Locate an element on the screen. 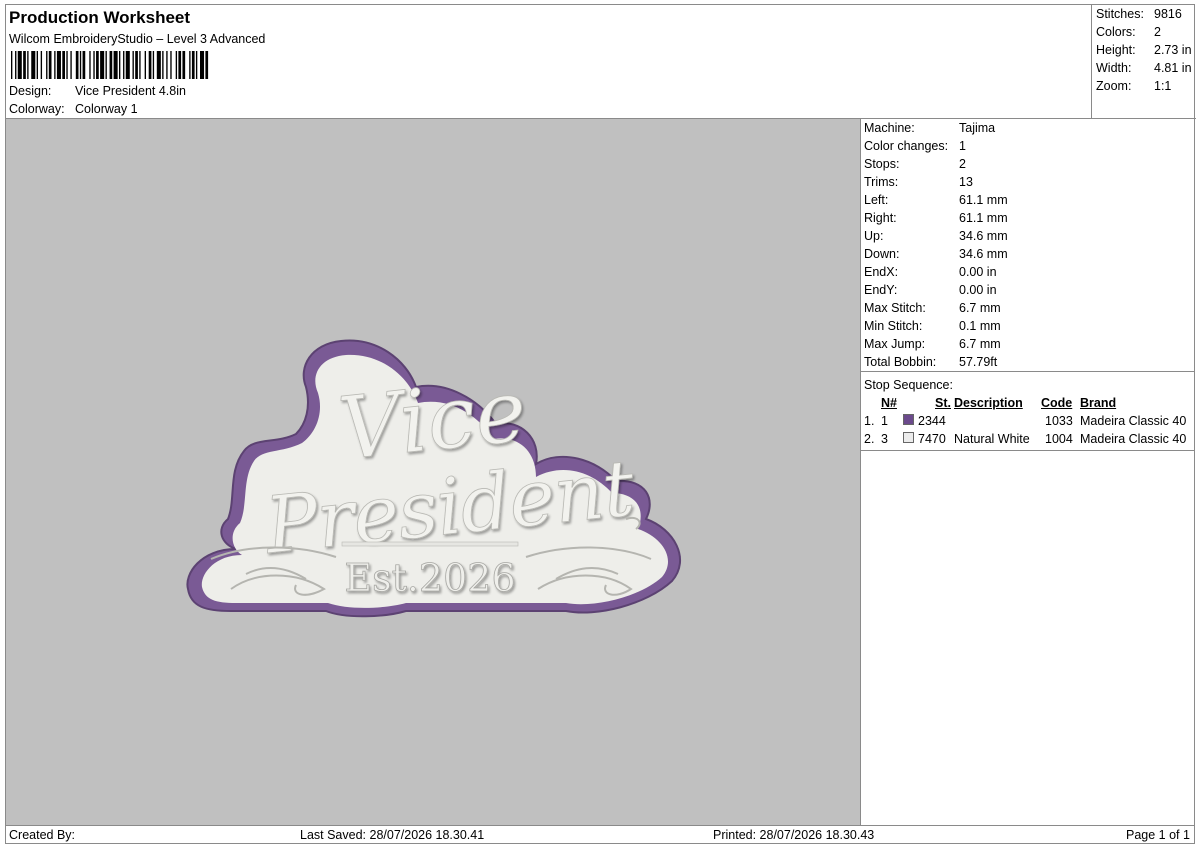 This screenshot has height=848, width=1200. stat-value: 2.73 in is located at coordinates (1173, 50).